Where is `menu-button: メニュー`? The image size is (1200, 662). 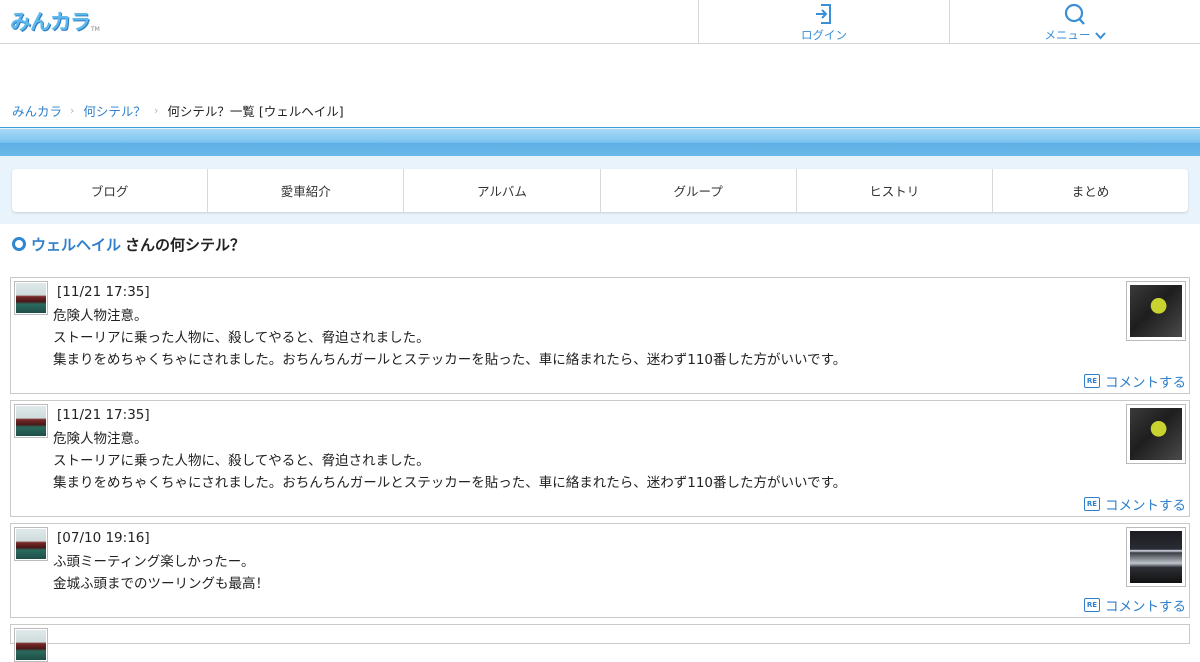
menu-button: メニュー is located at coordinates (1074, 22).